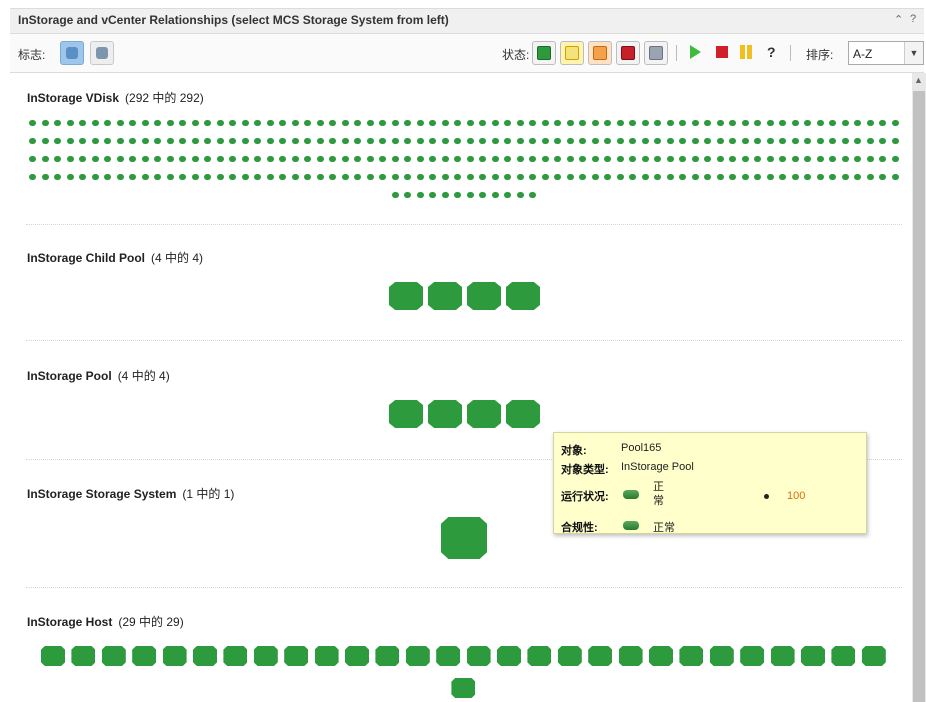 Image resolution: width=926 pixels, height=702 pixels. What do you see at coordinates (771, 52) in the screenshot?
I see `help-button: ?` at bounding box center [771, 52].